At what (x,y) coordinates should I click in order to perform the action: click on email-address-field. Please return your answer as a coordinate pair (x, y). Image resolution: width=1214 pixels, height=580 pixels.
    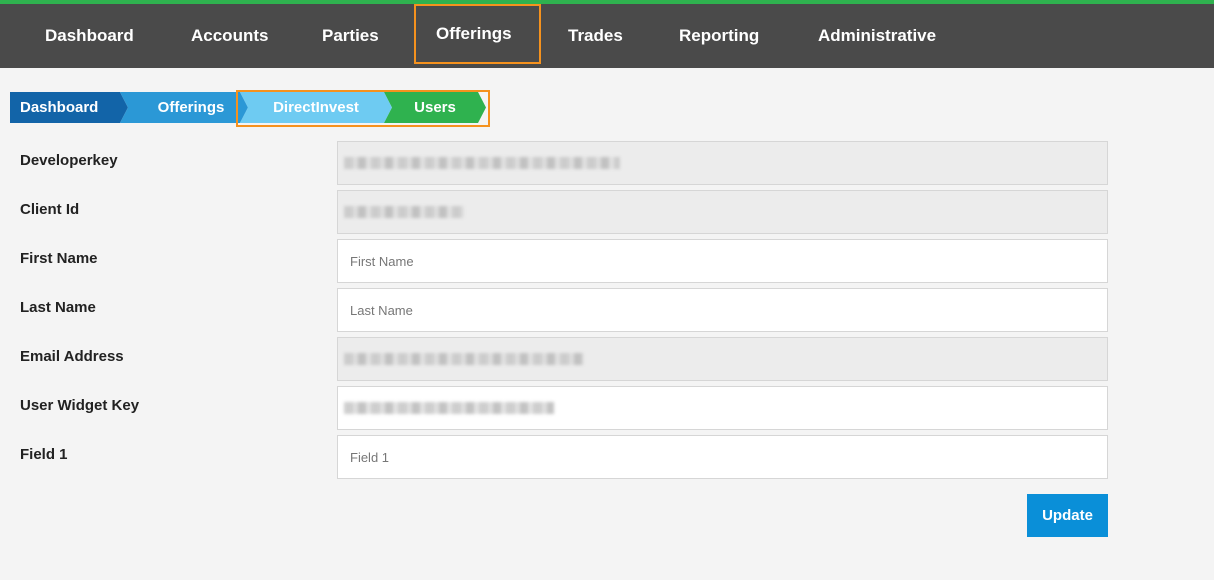
    Looking at the image, I should click on (722, 359).